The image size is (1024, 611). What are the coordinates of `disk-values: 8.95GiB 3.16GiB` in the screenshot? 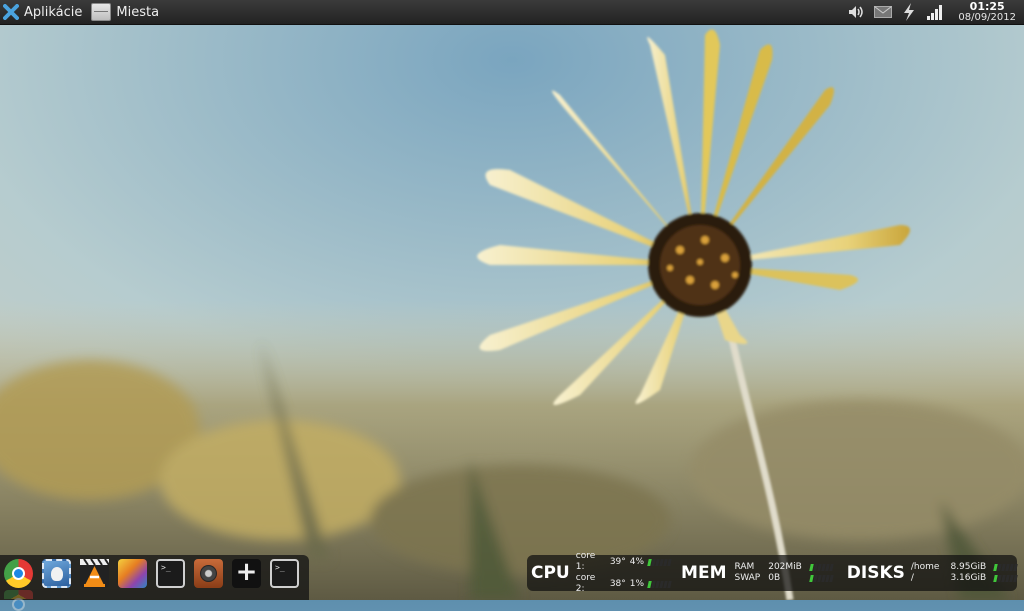 It's located at (971, 573).